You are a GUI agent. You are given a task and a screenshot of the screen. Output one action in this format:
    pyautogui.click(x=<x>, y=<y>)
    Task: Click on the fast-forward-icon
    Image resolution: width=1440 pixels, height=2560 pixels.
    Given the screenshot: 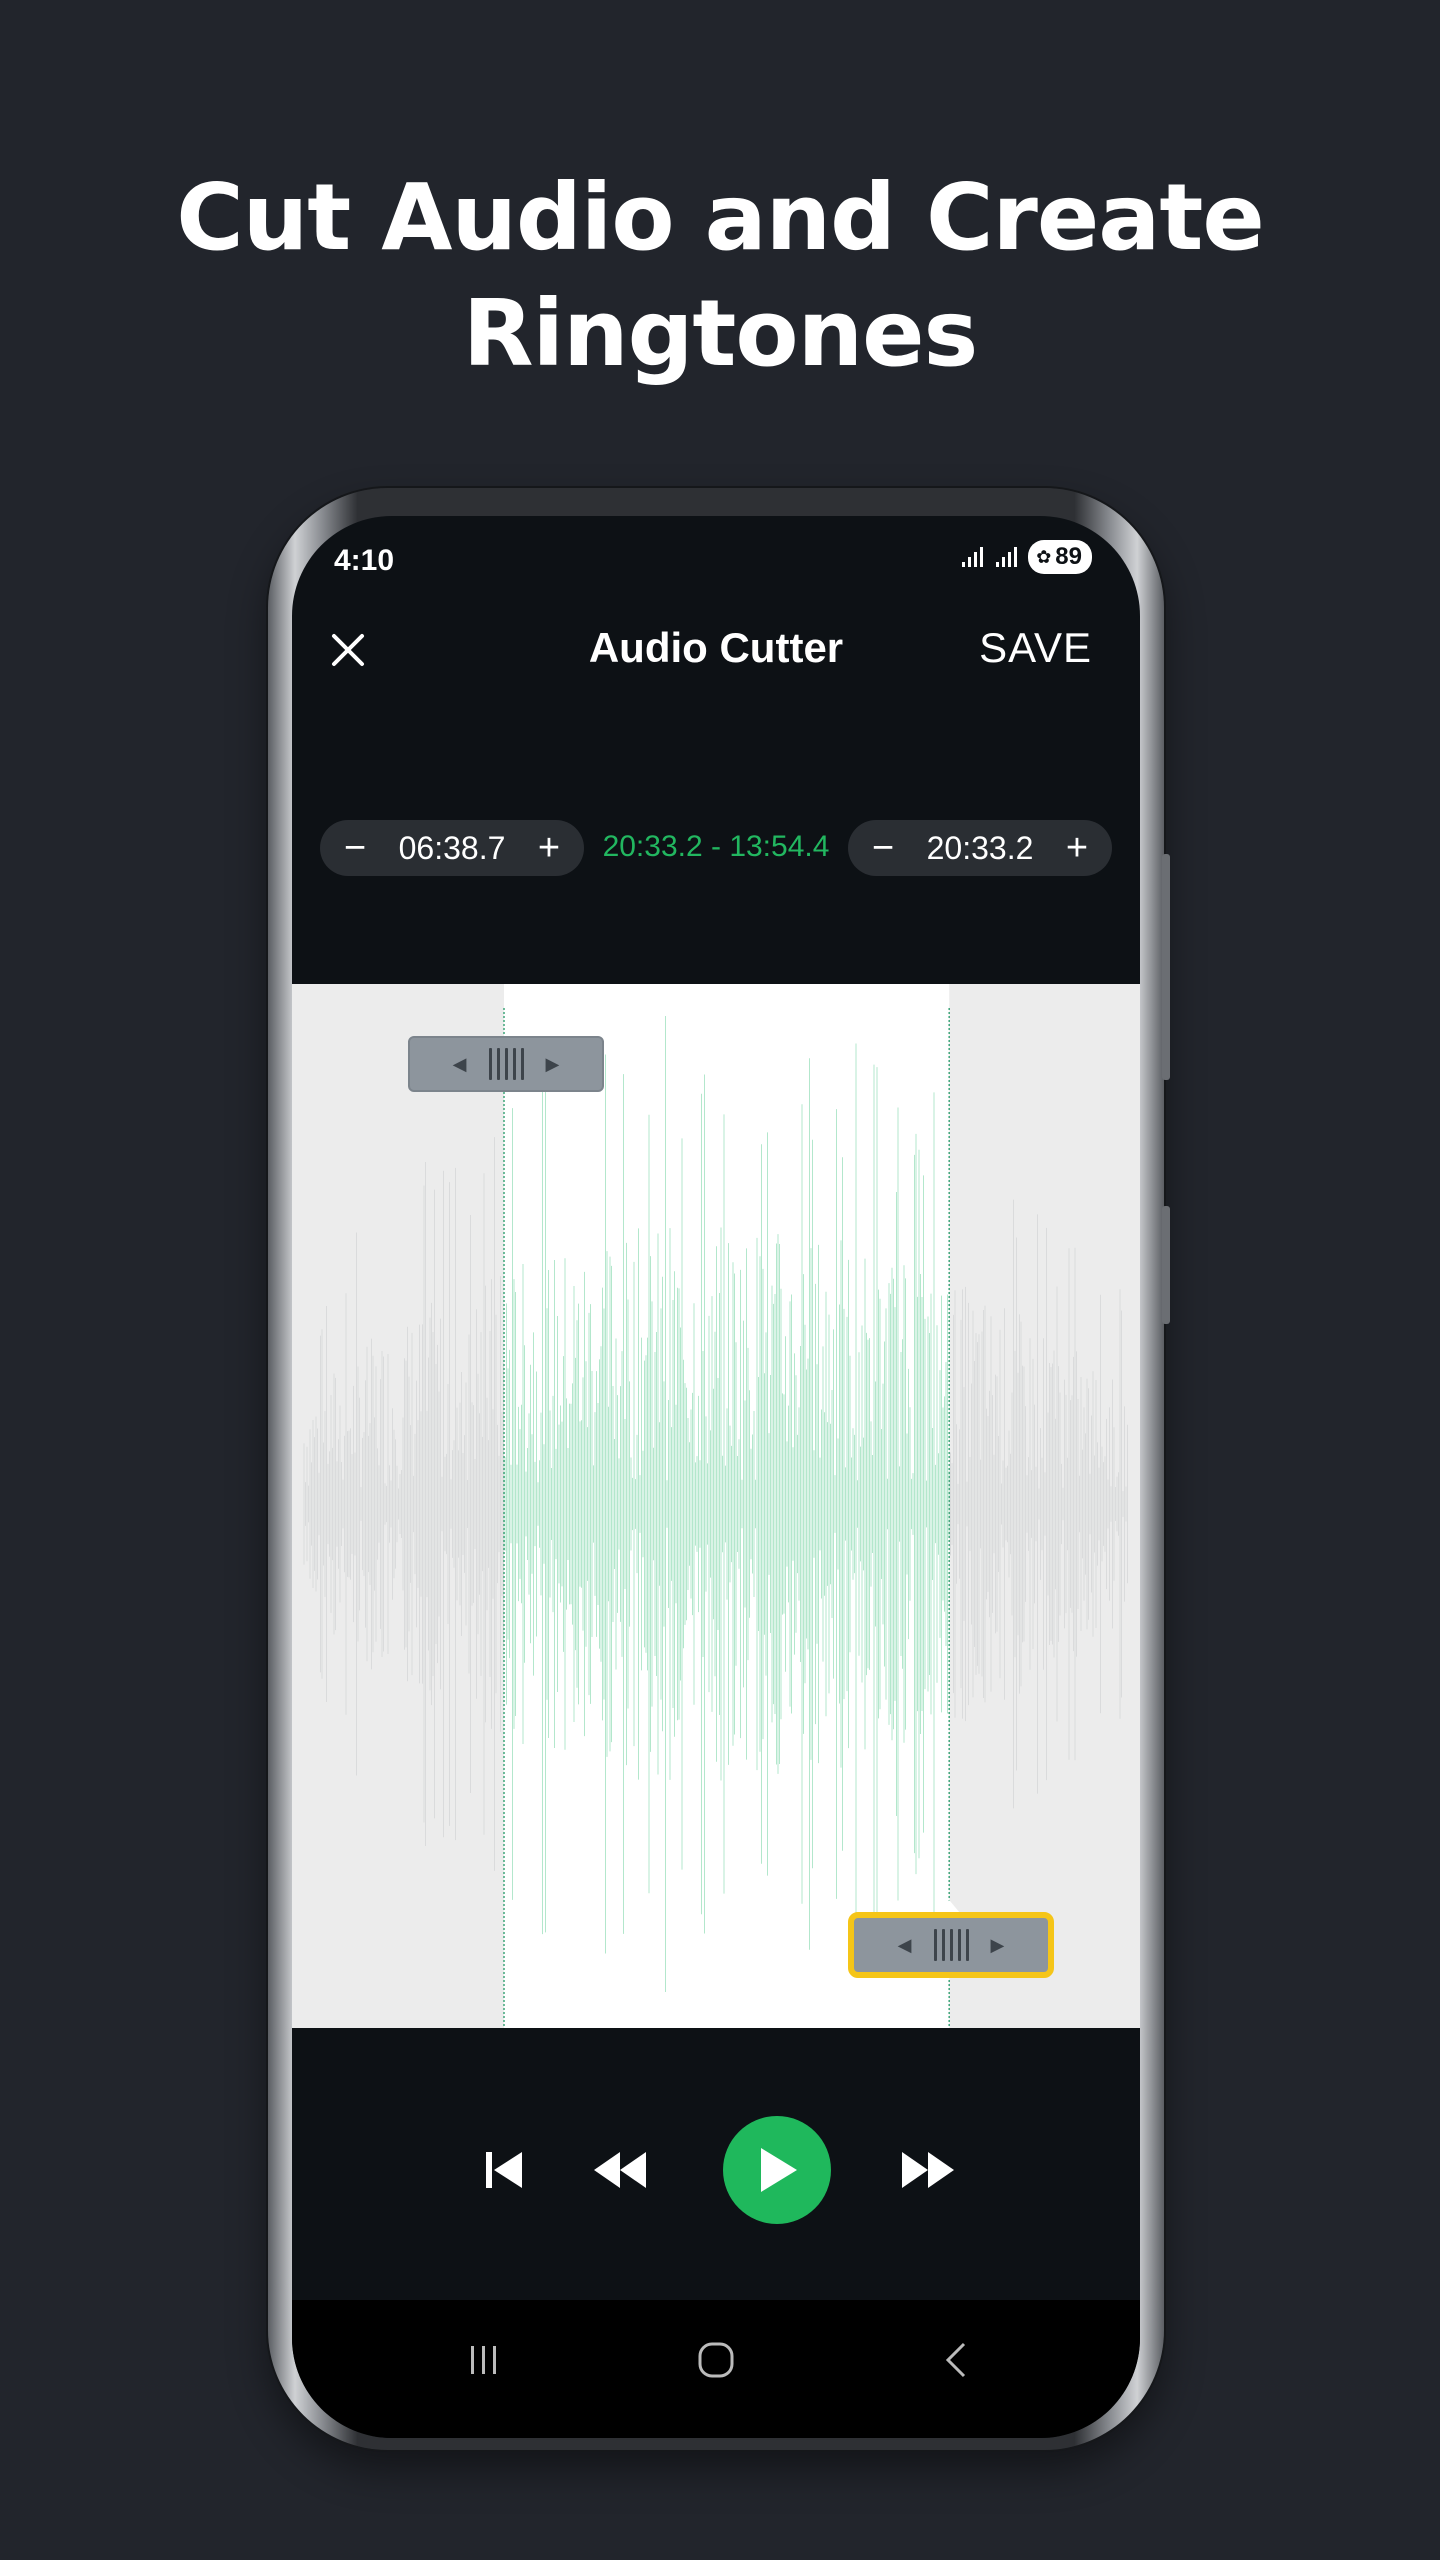 What is the action you would take?
    pyautogui.click(x=928, y=2170)
    